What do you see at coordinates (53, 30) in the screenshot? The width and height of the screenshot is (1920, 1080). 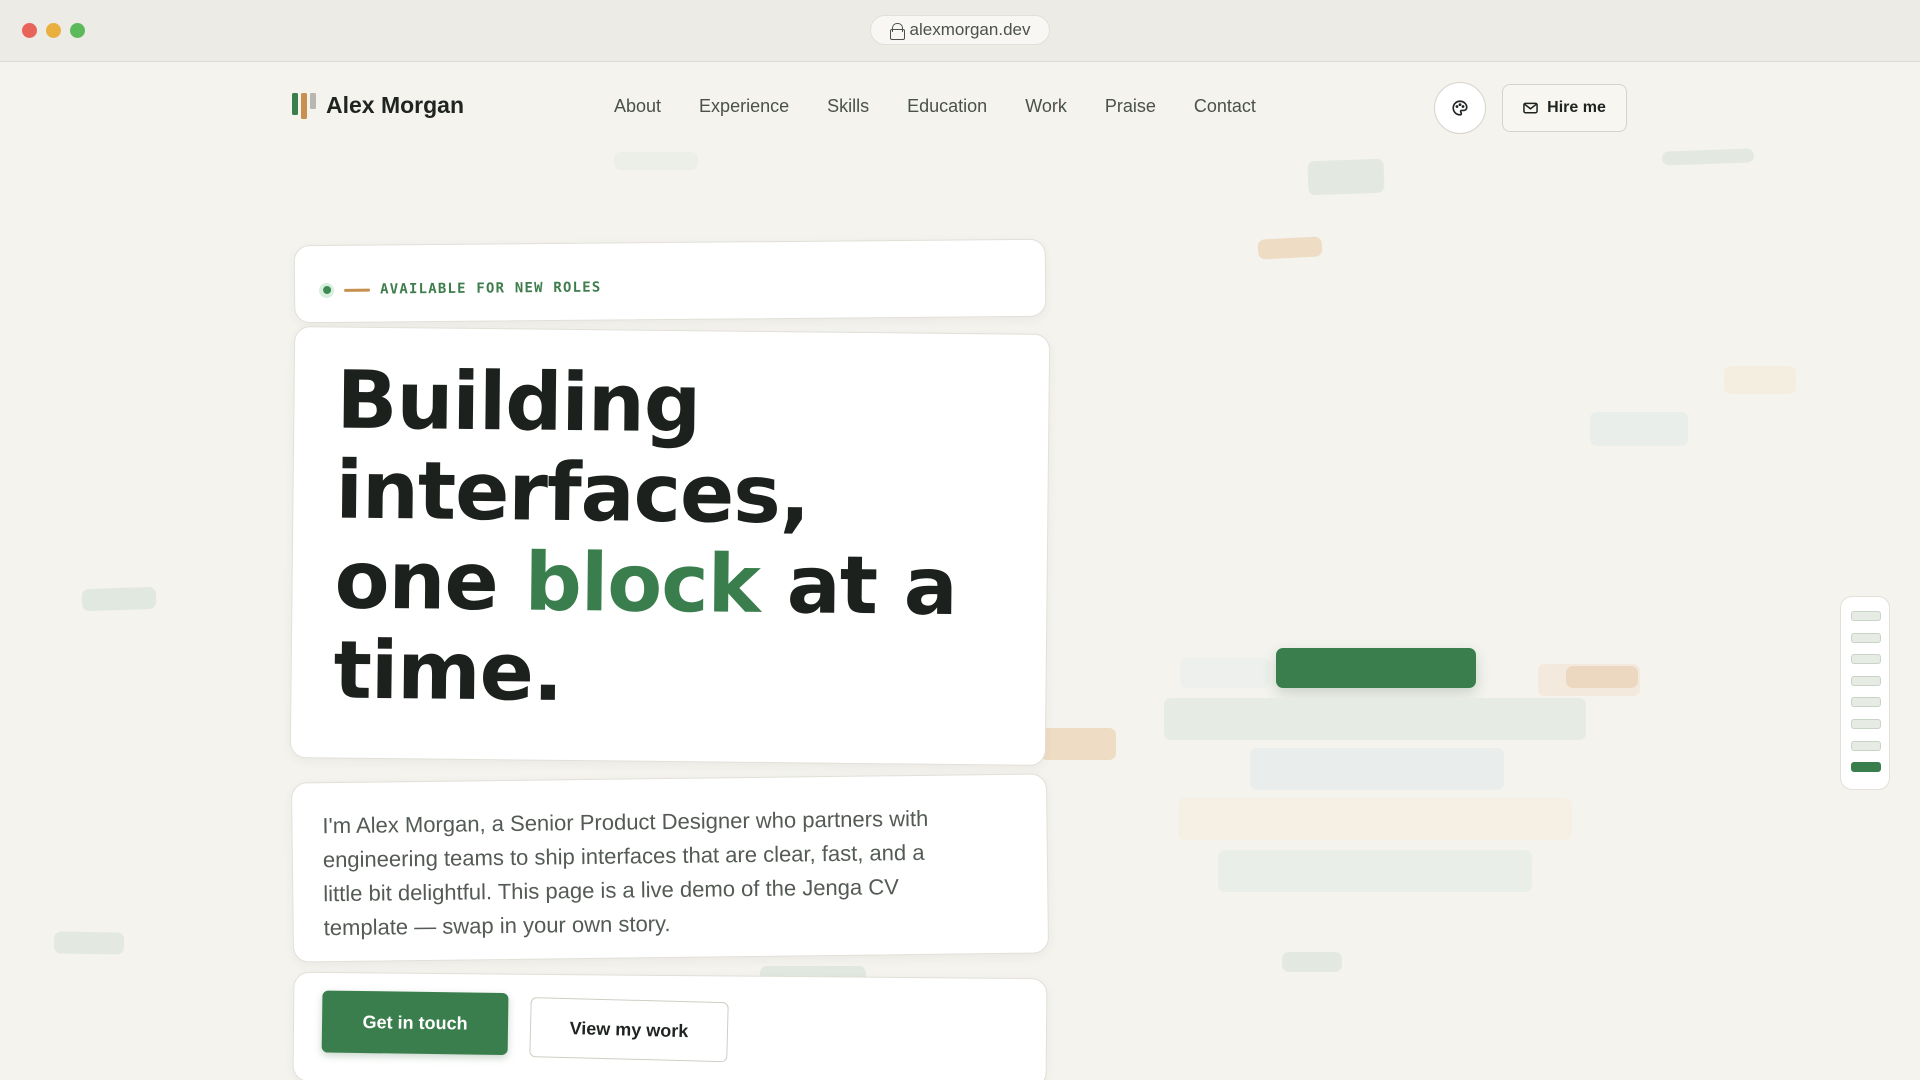 I see `minimize-window-button` at bounding box center [53, 30].